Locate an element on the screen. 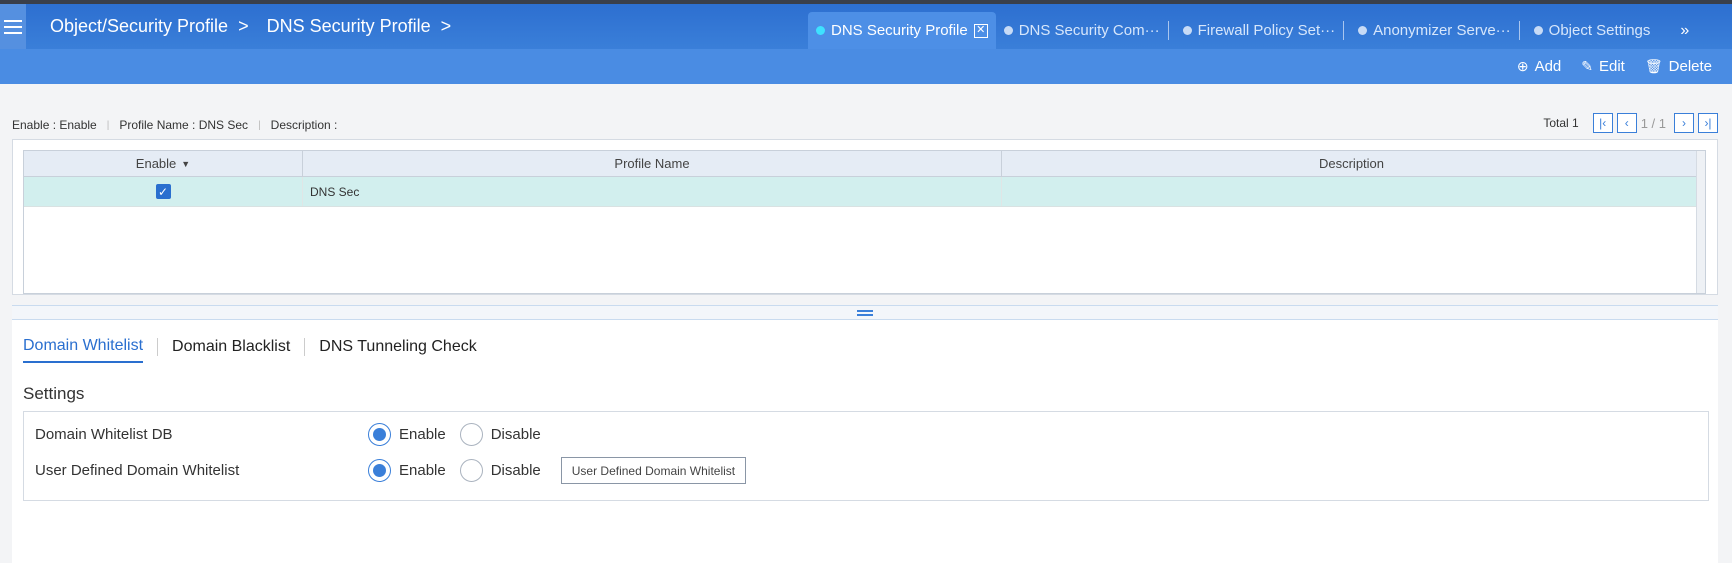 The image size is (1732, 563). filter-enable: Enable is located at coordinates (54, 125).